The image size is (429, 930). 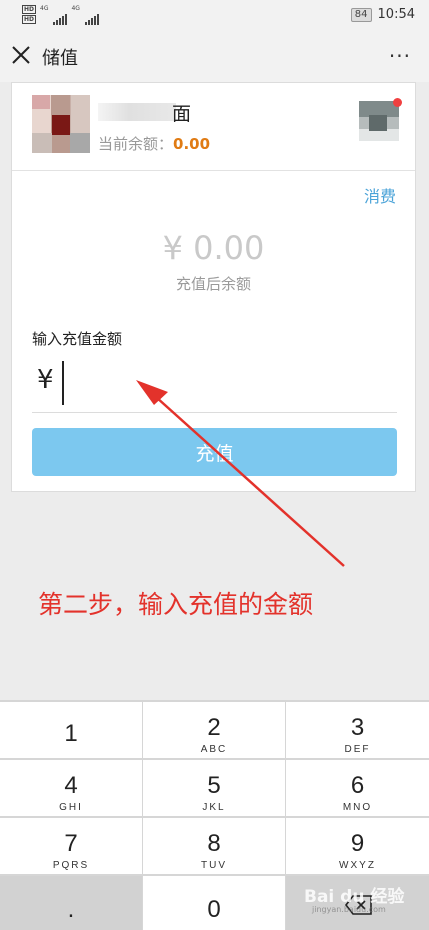 I want to click on key-8: 8 TUV, so click(x=214, y=846).